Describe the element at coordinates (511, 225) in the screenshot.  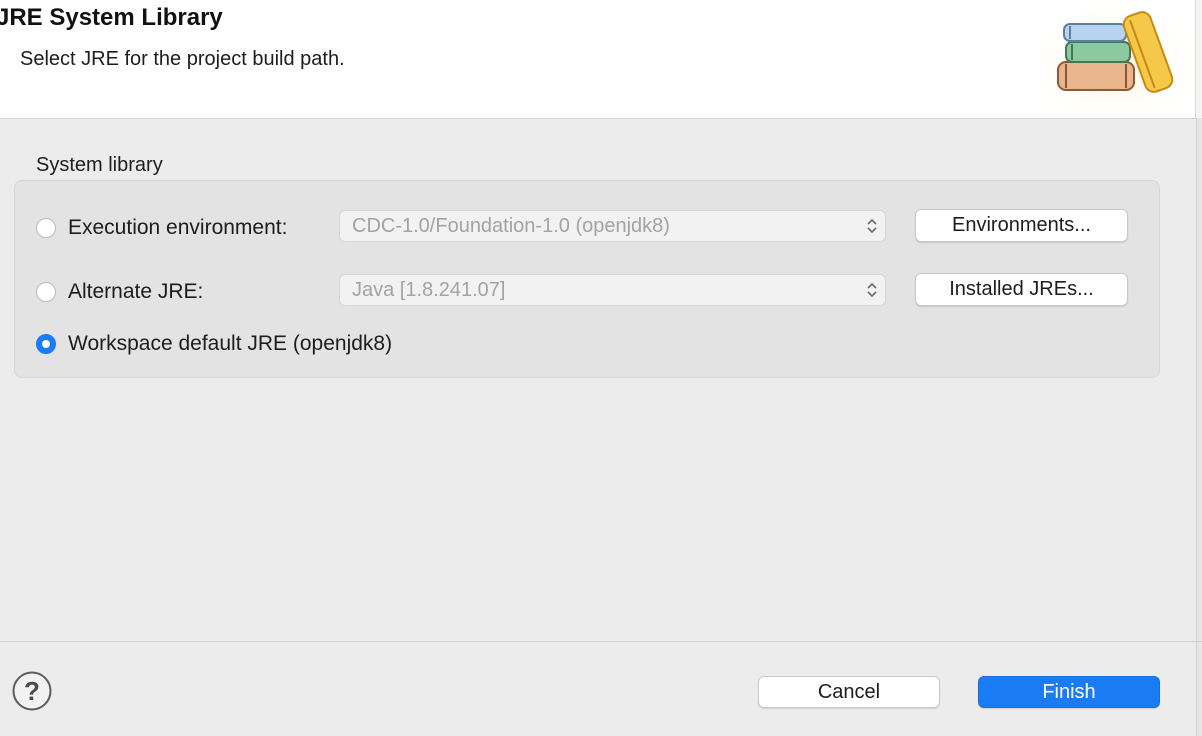
I see `combo-value: CDC-1.0/Foundation-1.0 (openjdk8)` at that location.